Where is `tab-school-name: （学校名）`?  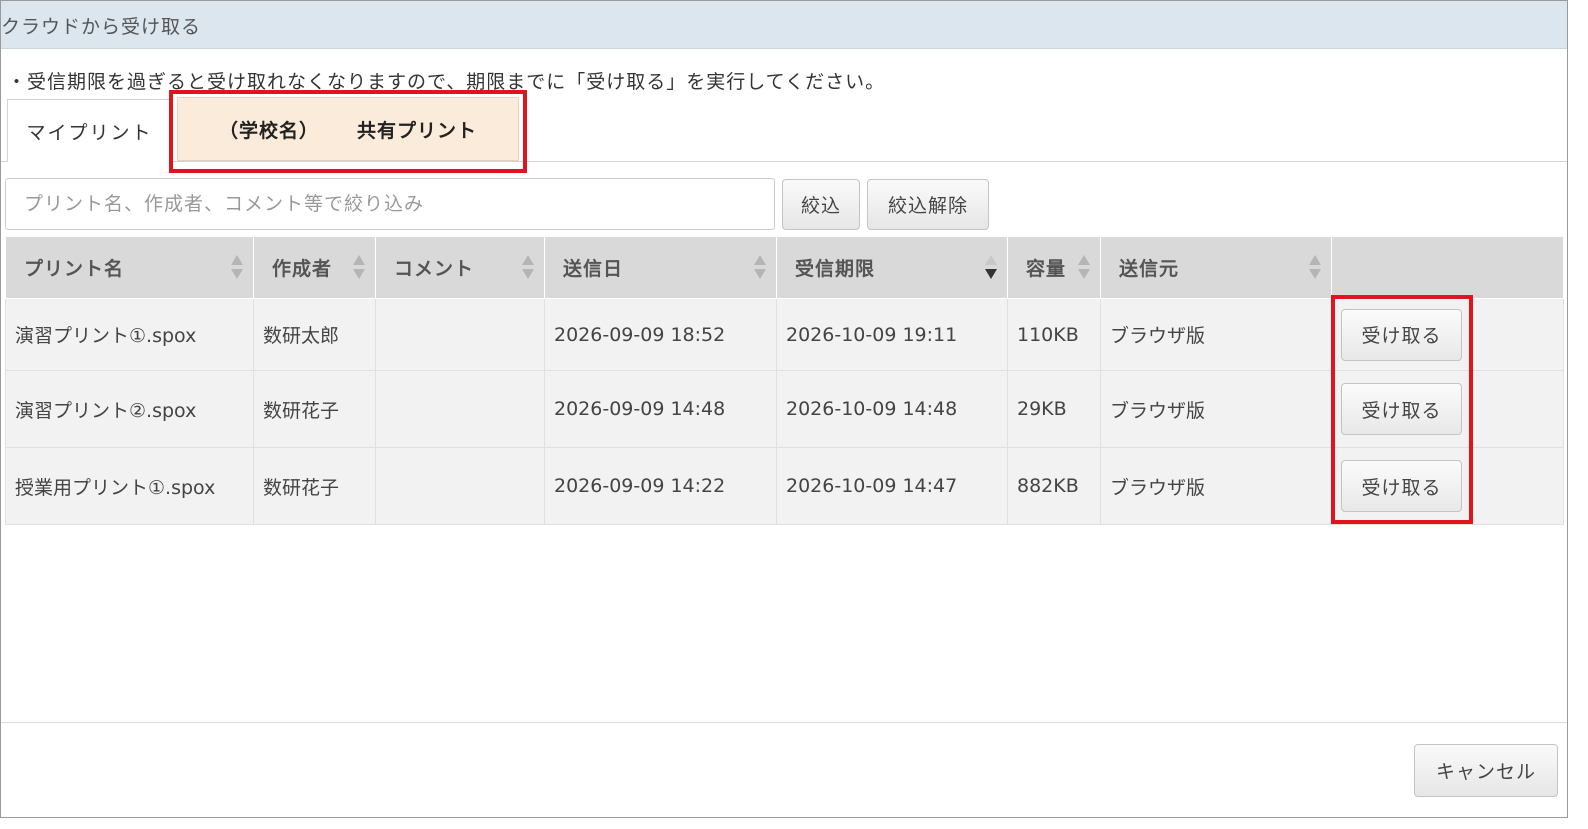 tab-school-name: （学校名） is located at coordinates (268, 130).